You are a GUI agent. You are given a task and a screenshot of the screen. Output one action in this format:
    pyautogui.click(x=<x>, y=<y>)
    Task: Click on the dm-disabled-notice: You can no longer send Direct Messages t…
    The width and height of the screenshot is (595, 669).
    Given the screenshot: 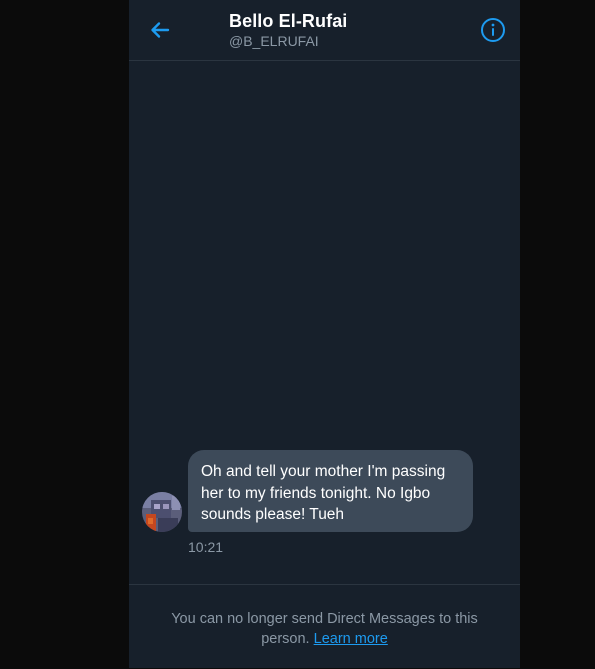 What is the action you would take?
    pyautogui.click(x=324, y=629)
    